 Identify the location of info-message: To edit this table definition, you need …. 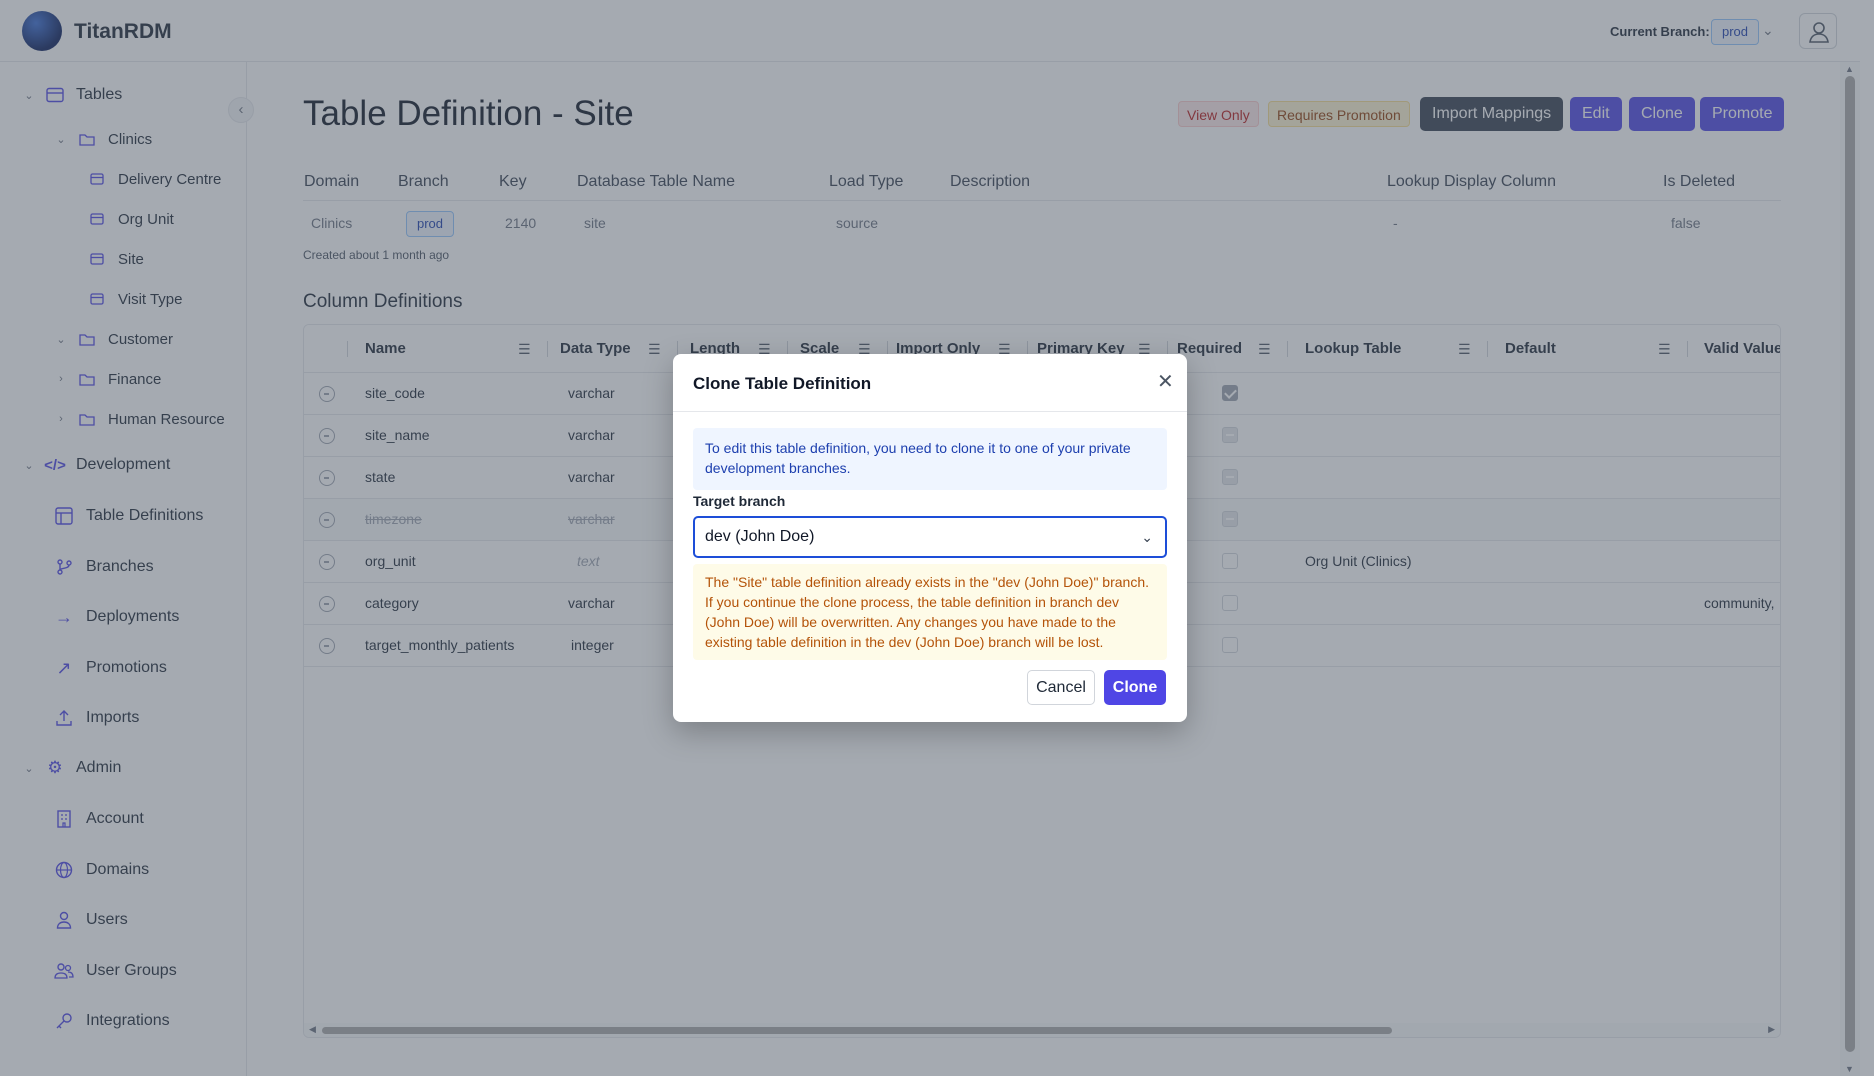
(930, 459).